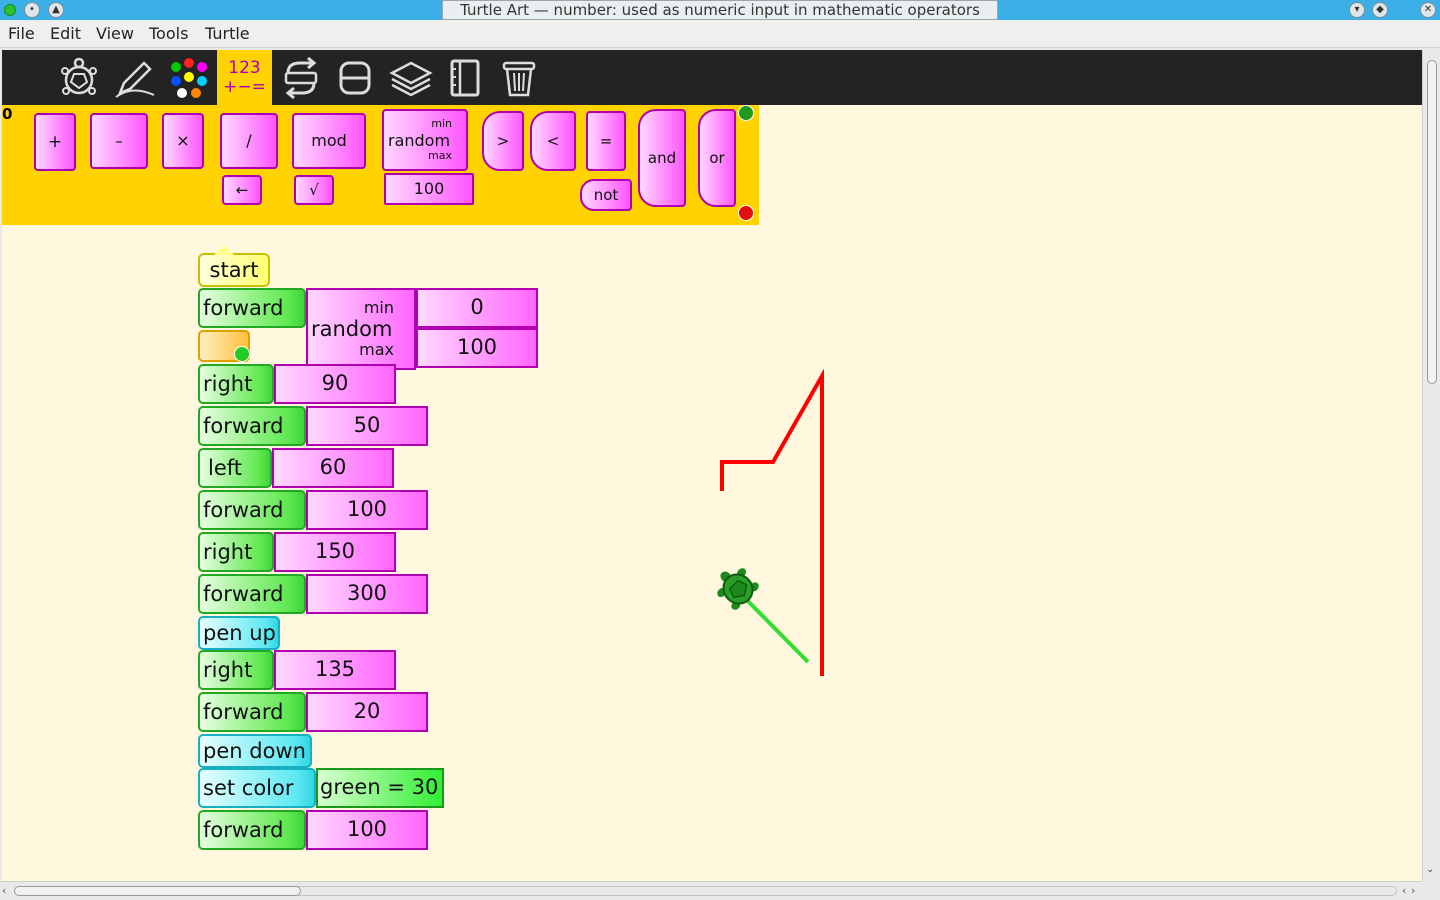 This screenshot has height=900, width=1440. Describe the element at coordinates (367, 594) in the screenshot. I see `forward-value-4: 300` at that location.